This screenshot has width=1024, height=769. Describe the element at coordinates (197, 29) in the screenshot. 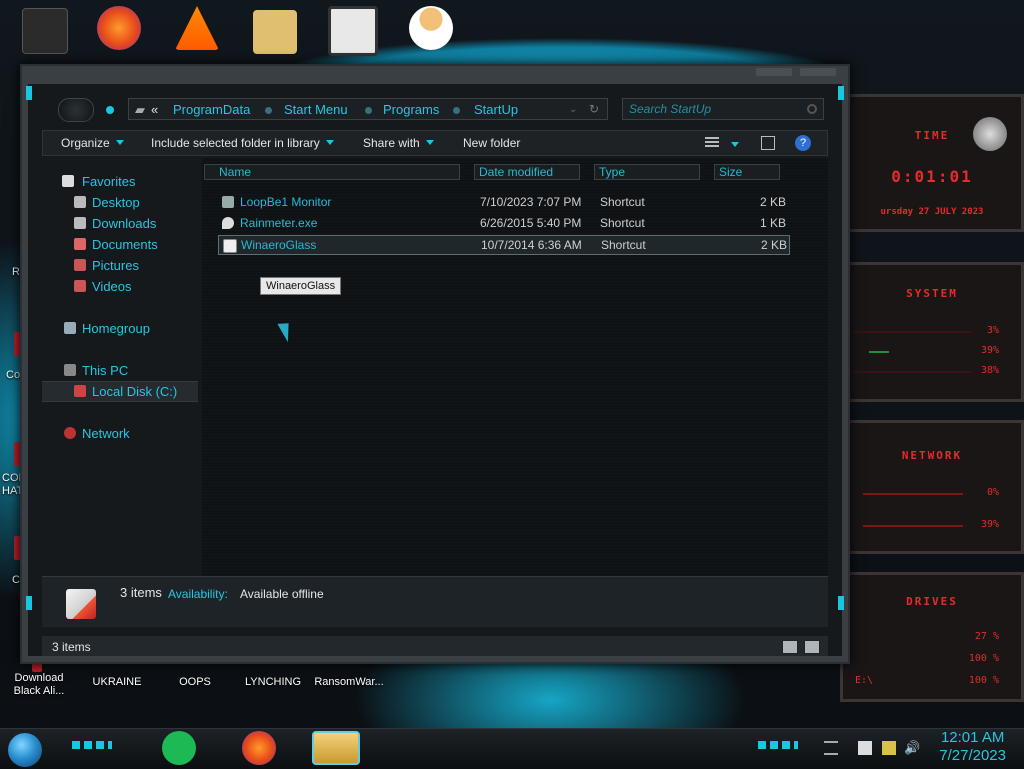

I see `desktop-icon-vlc` at that location.